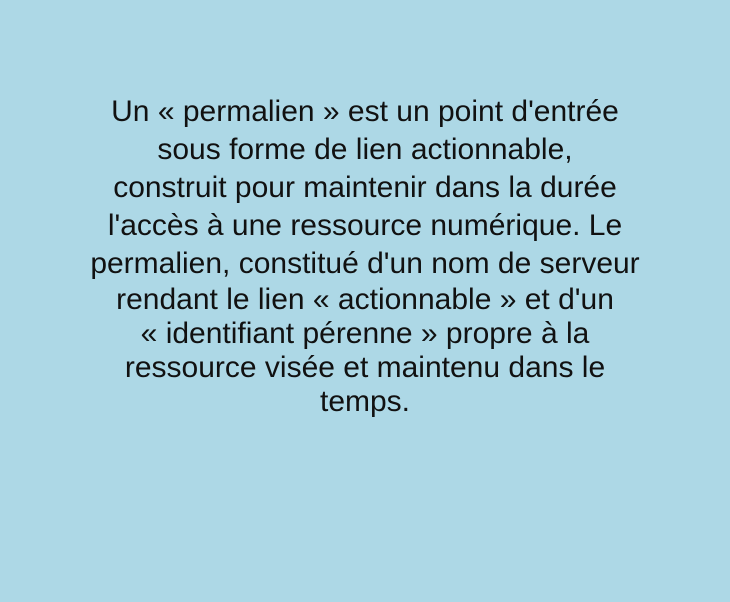 This screenshot has width=730, height=602. What do you see at coordinates (365, 367) in the screenshot?
I see `paragraph-line: ressource visée et maintenu dans le` at bounding box center [365, 367].